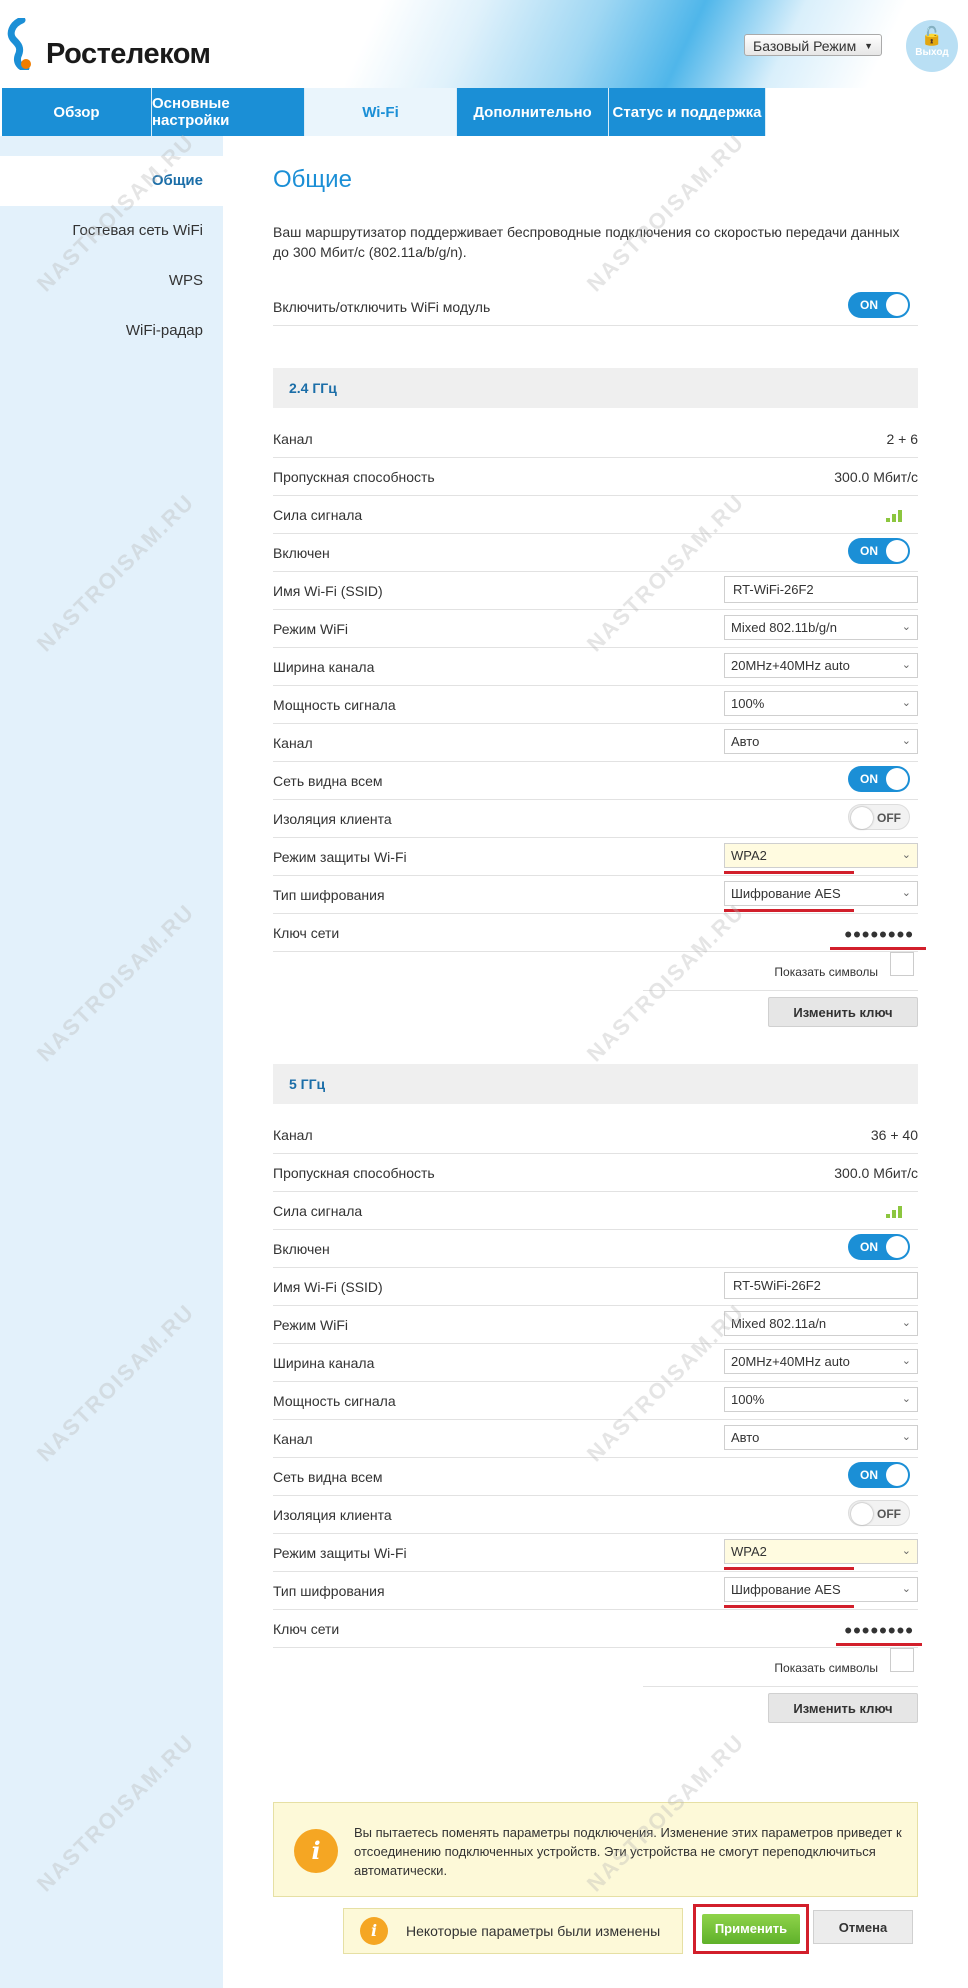  Describe the element at coordinates (879, 1631) in the screenshot. I see `b5-key-value: ••••••••` at that location.